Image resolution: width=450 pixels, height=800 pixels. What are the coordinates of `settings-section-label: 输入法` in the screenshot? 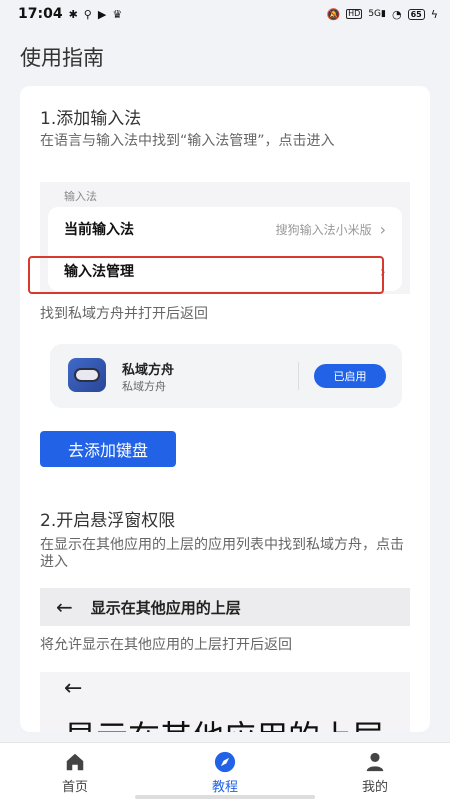 It's located at (80, 196).